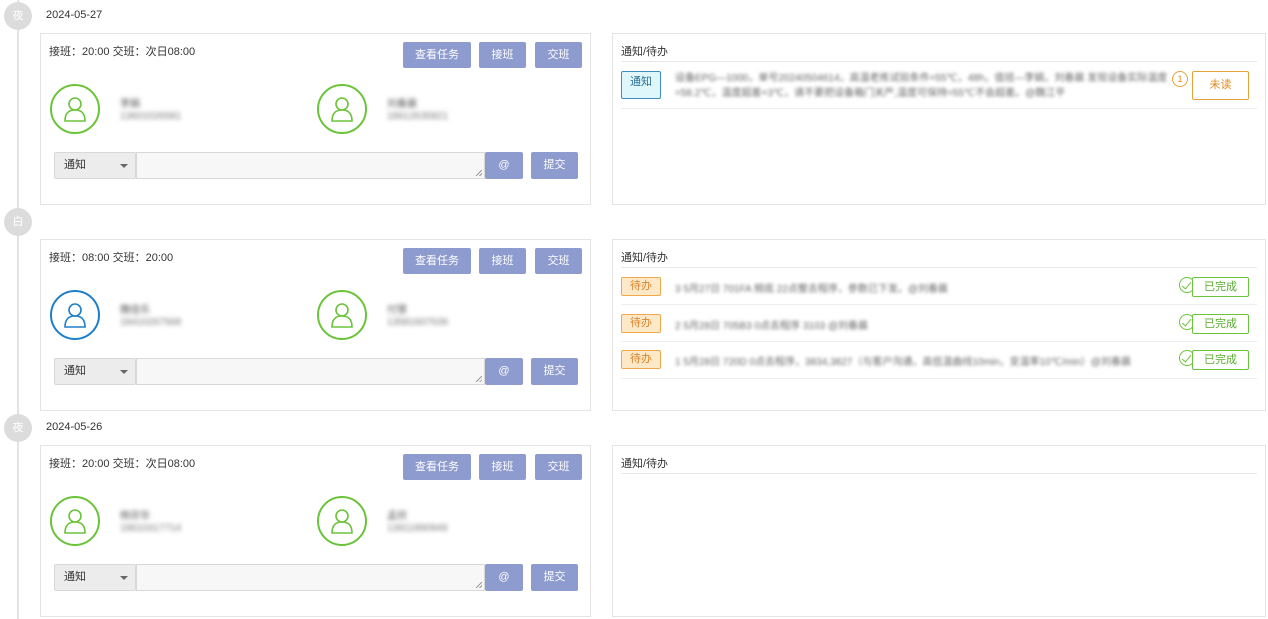  Describe the element at coordinates (811, 289) in the screenshot. I see `todo-text: 3 5月27日 701FA 频底 22点整去程序，参数已下发。@刘春晨` at that location.